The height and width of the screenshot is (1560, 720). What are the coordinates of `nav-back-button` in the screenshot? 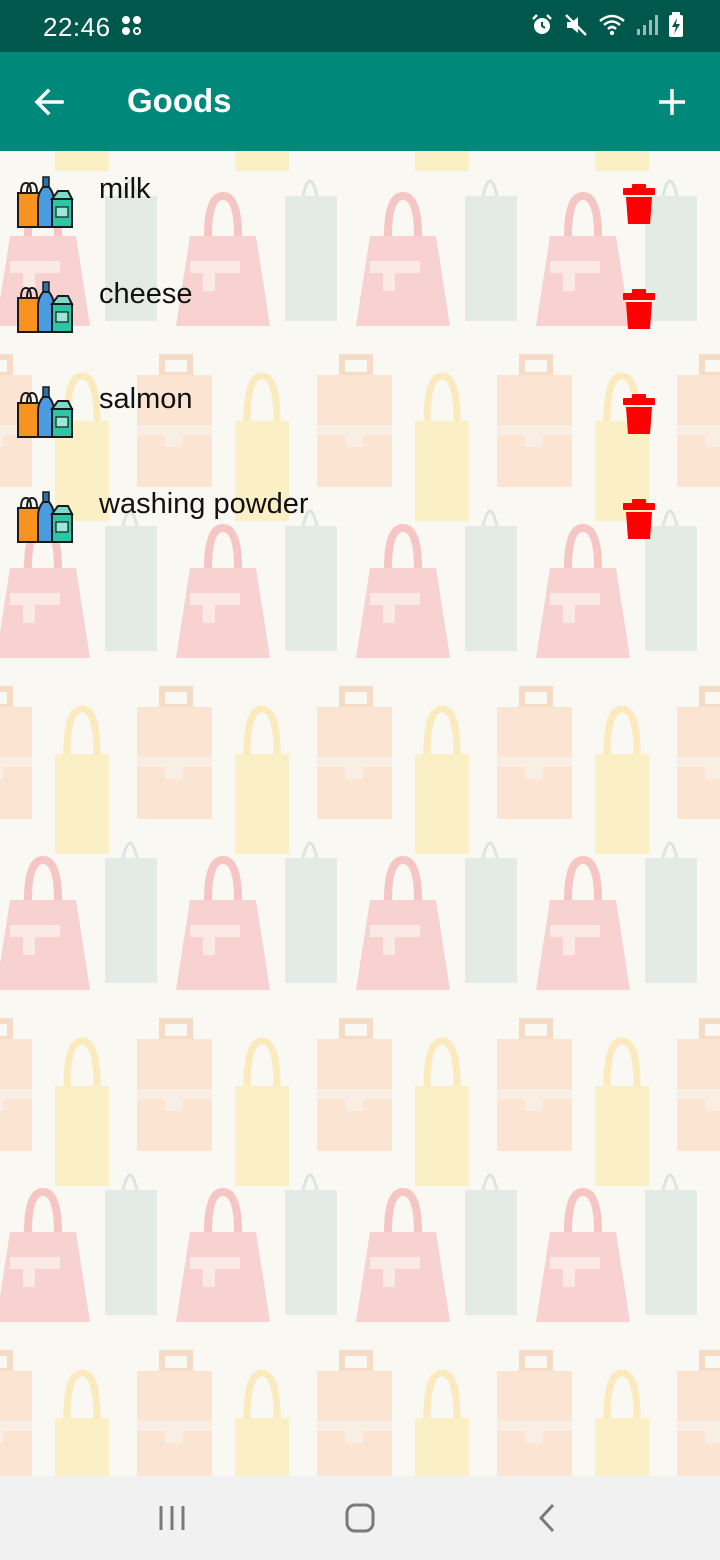 It's located at (548, 1518).